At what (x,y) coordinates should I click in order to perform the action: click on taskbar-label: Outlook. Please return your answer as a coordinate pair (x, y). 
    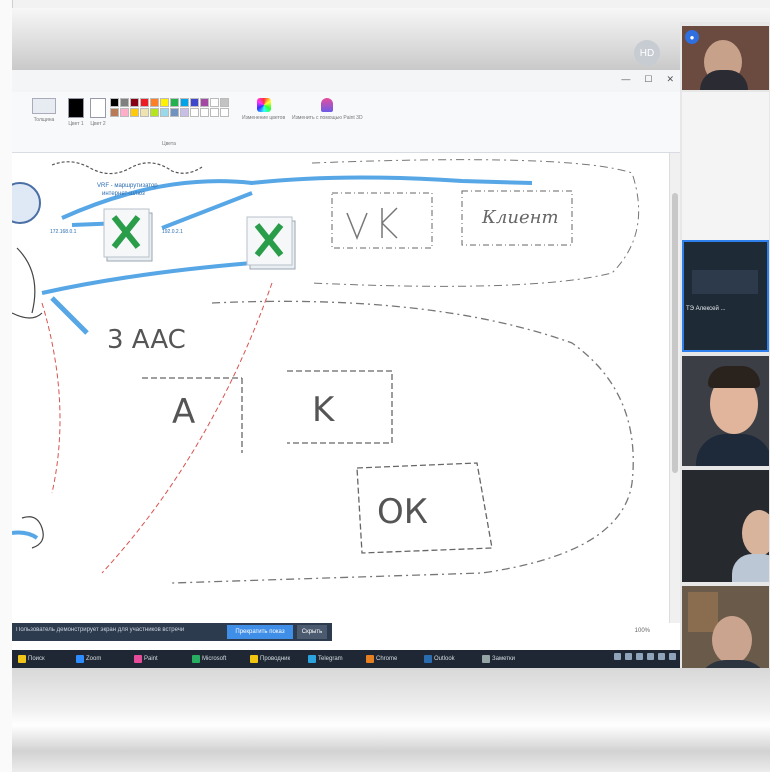
    Looking at the image, I should click on (444, 659).